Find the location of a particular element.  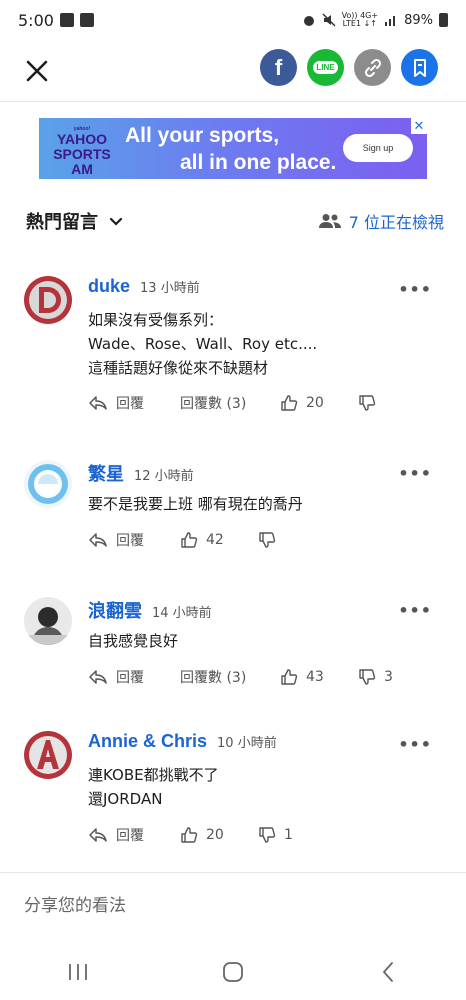

facebook-share-button: f is located at coordinates (278, 67).